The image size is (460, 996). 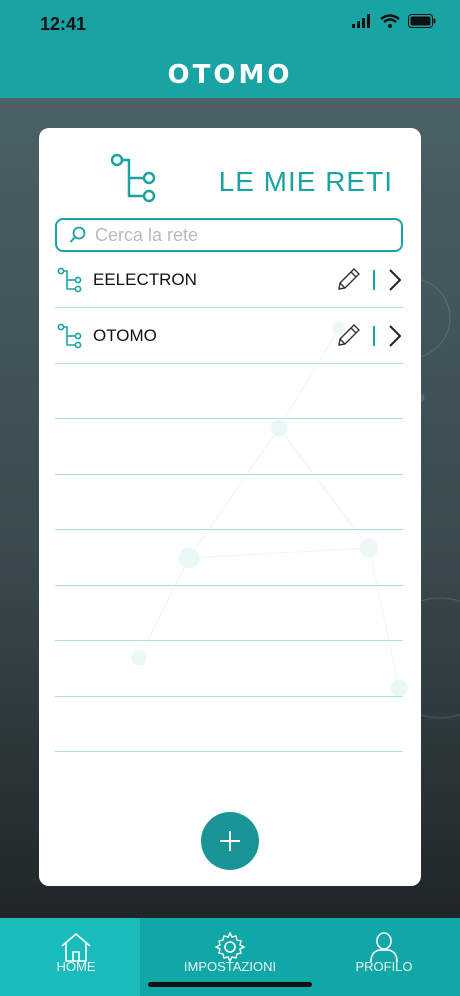 What do you see at coordinates (384, 946) in the screenshot?
I see `tab-profile: PROFILO` at bounding box center [384, 946].